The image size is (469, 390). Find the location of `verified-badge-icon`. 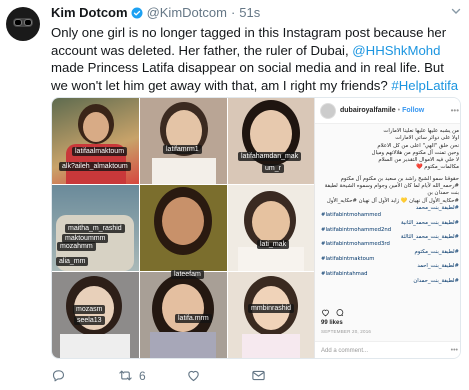

verified-badge-icon is located at coordinates (137, 12).